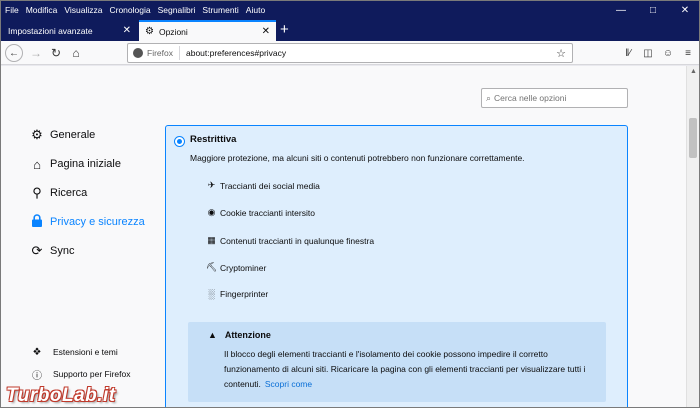 The height and width of the screenshot is (408, 700). What do you see at coordinates (288, 384) in the screenshot?
I see `learn-more-link: Scopri come` at bounding box center [288, 384].